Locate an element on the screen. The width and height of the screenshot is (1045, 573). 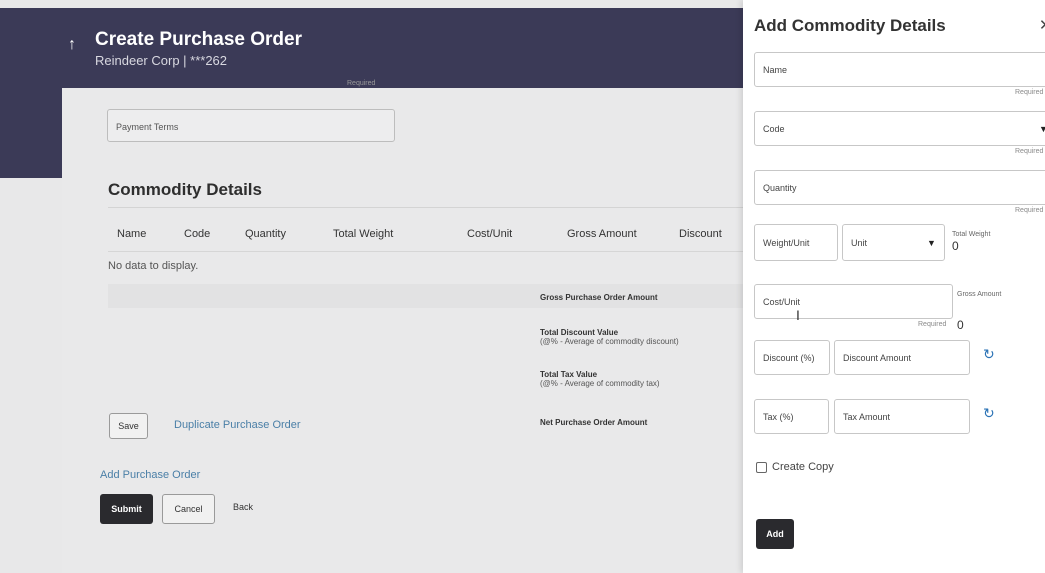
create-copy-row: Create Copy is located at coordinates (795, 467).